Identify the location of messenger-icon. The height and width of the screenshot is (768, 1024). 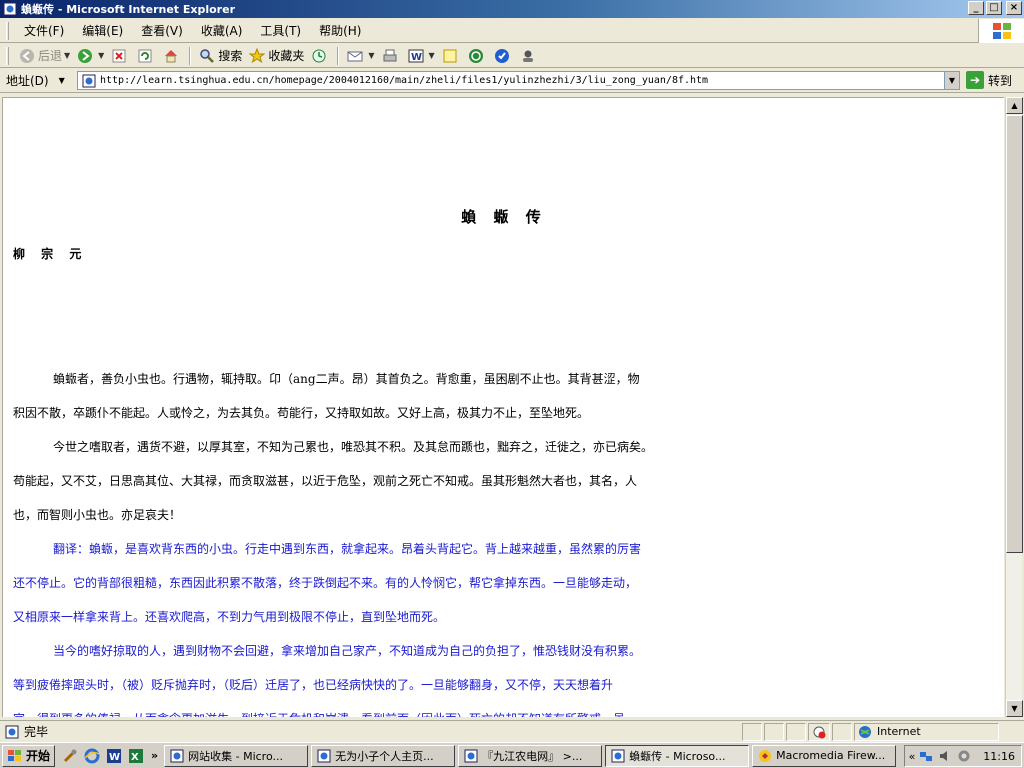
(502, 56).